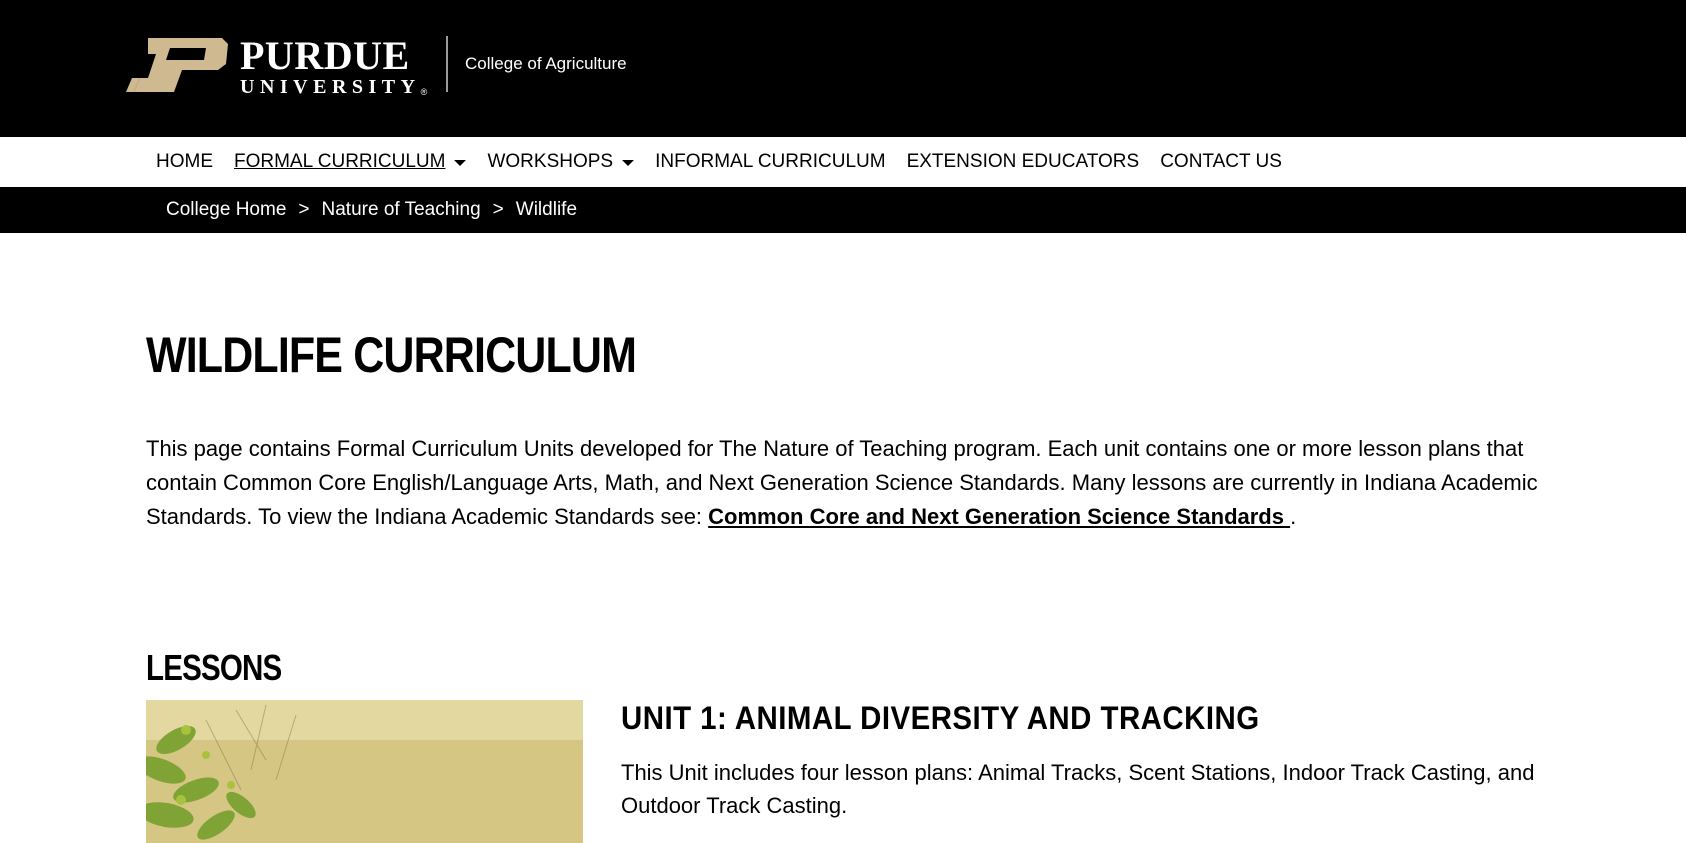 Image resolution: width=1686 pixels, height=843 pixels. I want to click on breadcrumb-college-home: College Home, so click(226, 210).